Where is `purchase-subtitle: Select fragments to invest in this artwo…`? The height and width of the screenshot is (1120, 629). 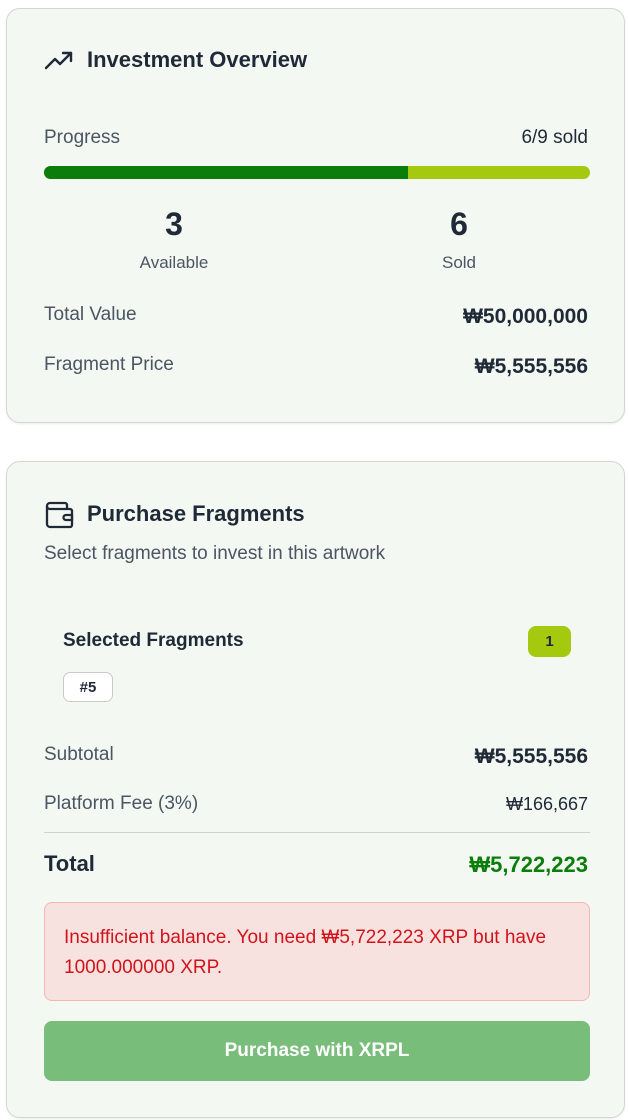
purchase-subtitle: Select fragments to invest in this artwo… is located at coordinates (215, 553).